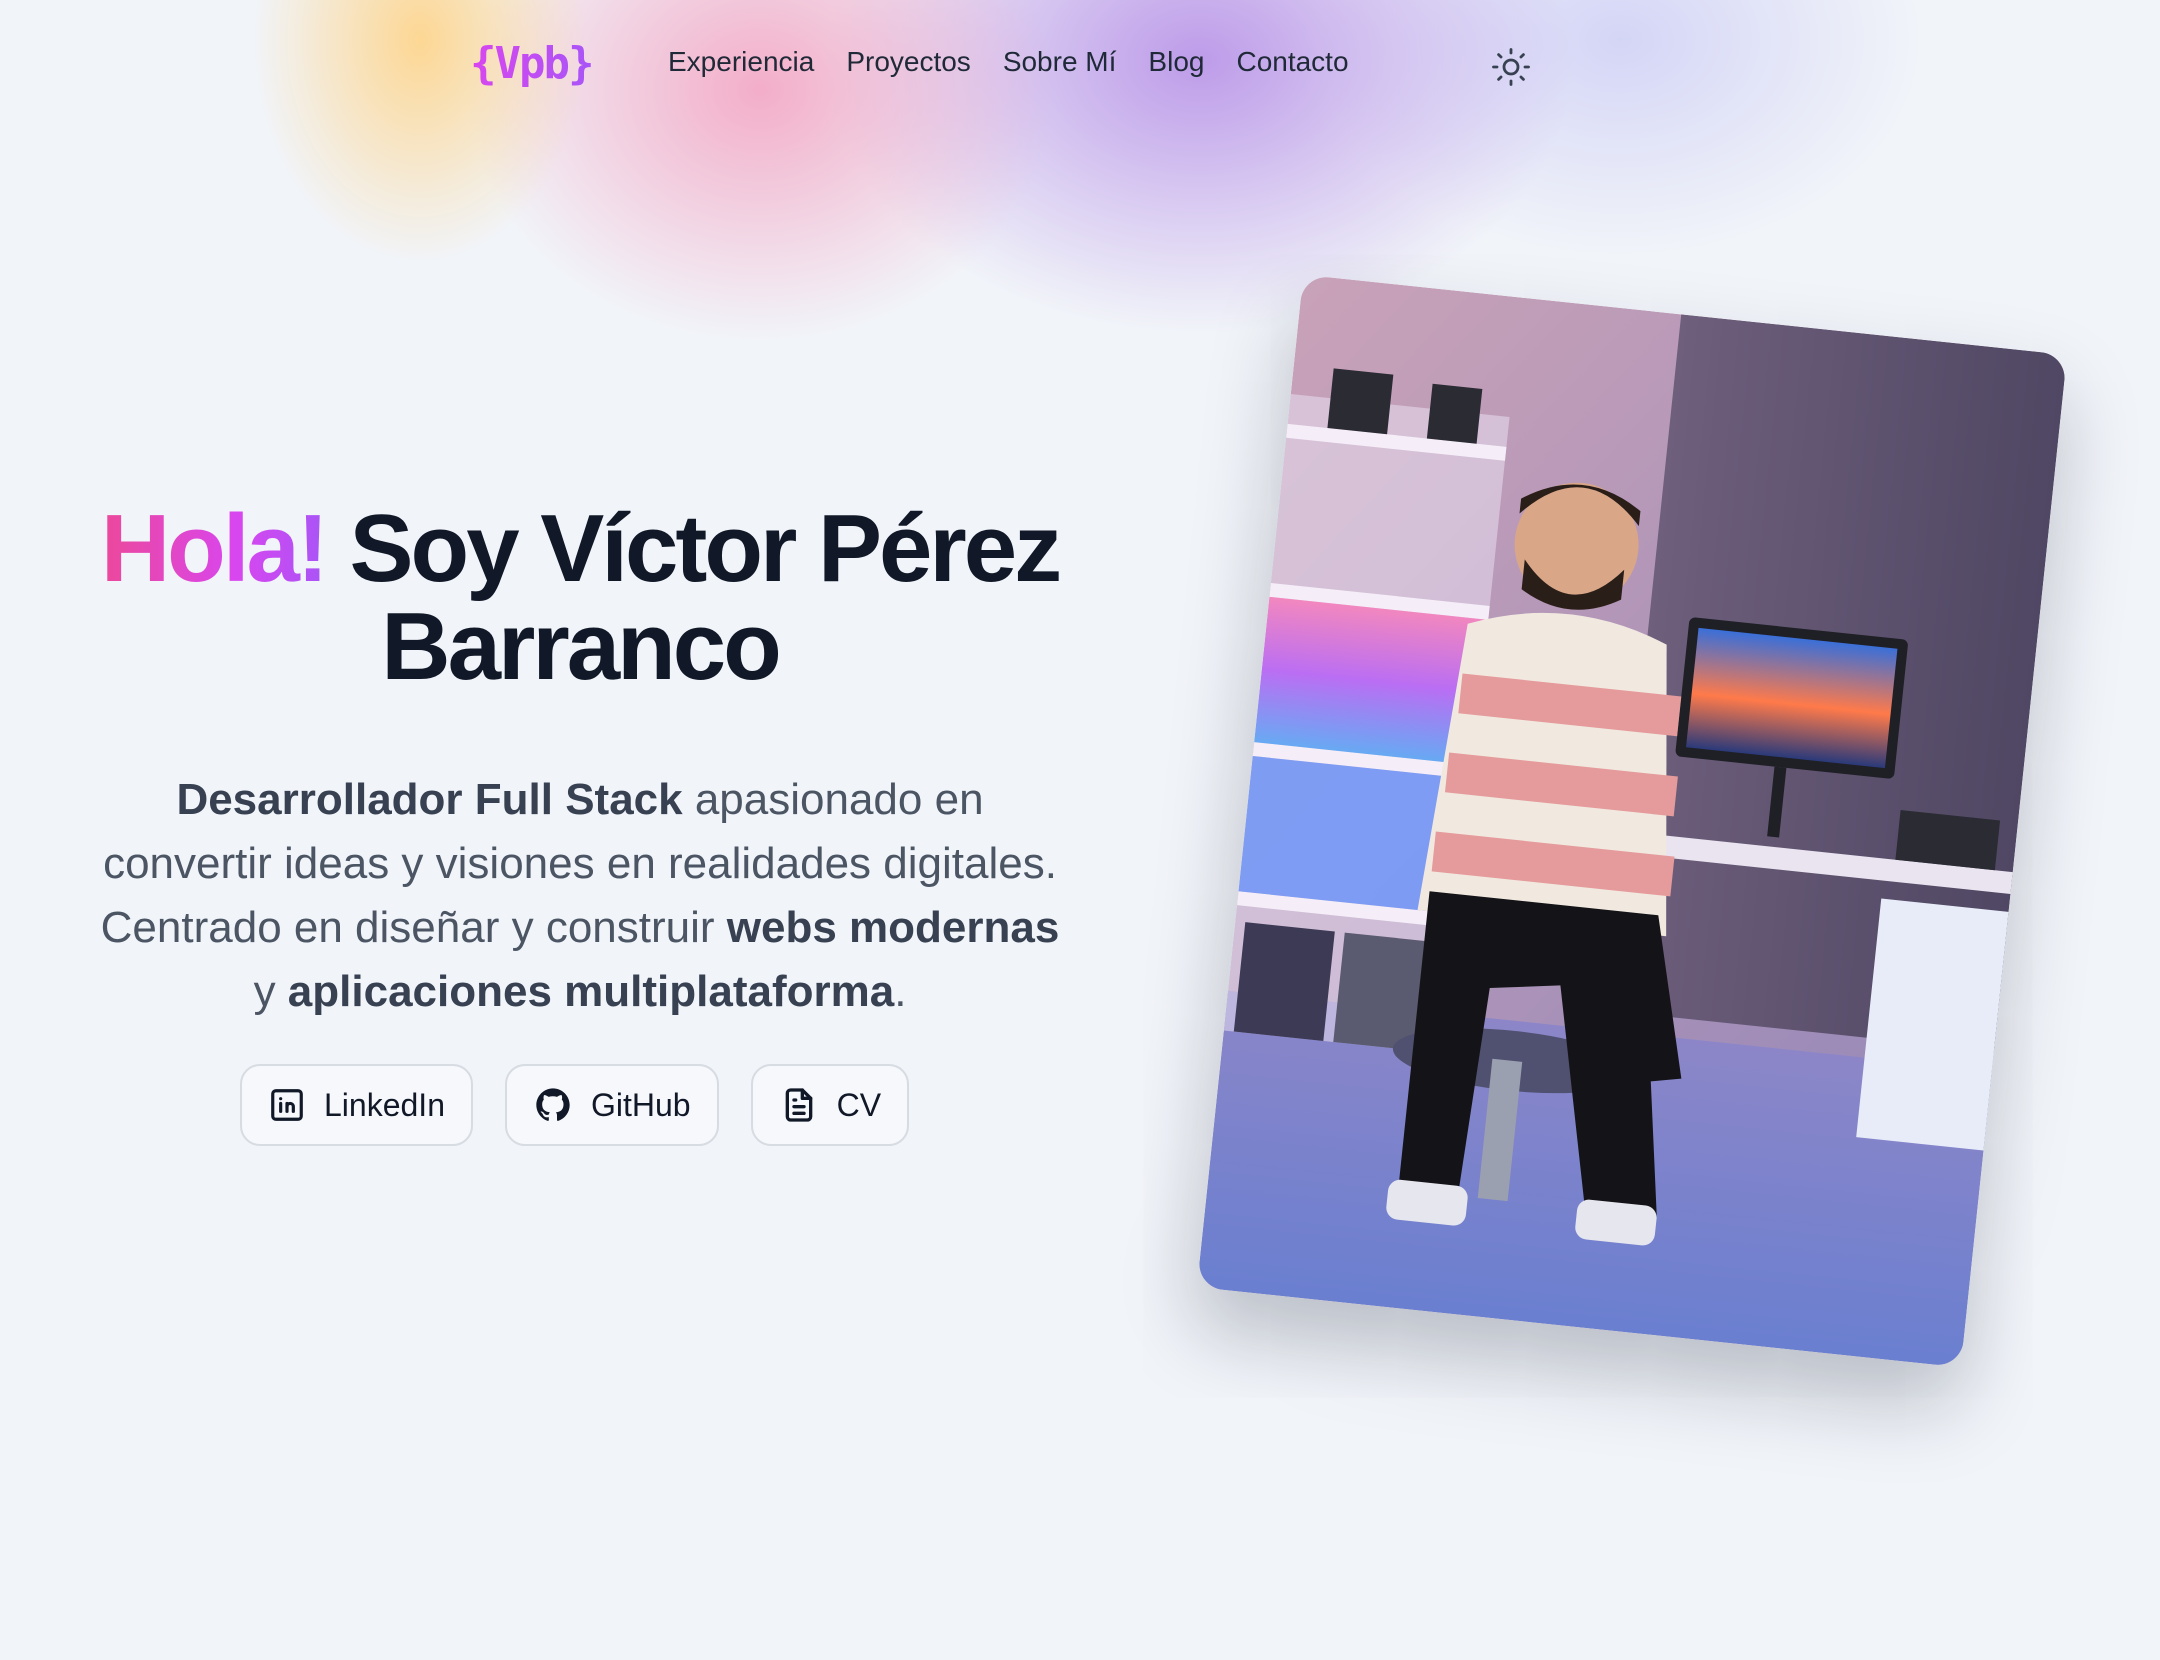 The image size is (2160, 1660). What do you see at coordinates (532, 63) in the screenshot?
I see `site-logo: {Vpb}` at bounding box center [532, 63].